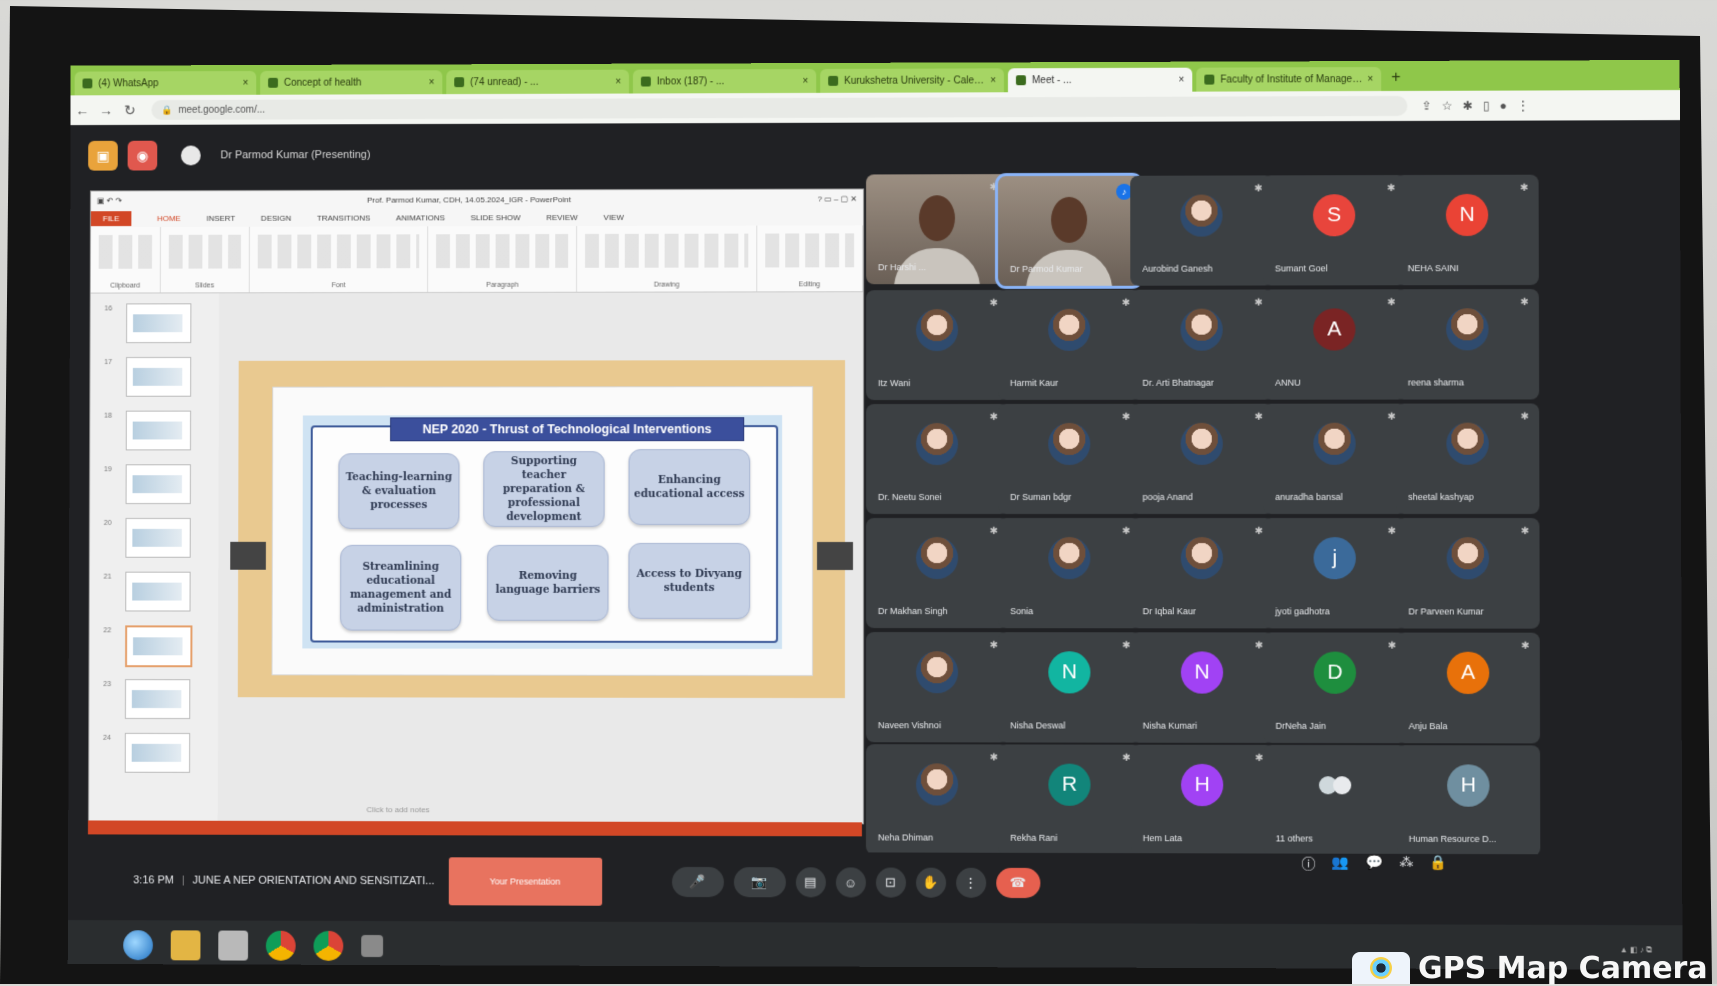  Describe the element at coordinates (351, 82) in the screenshot. I see `browser-tab: Concept of health ×` at that location.